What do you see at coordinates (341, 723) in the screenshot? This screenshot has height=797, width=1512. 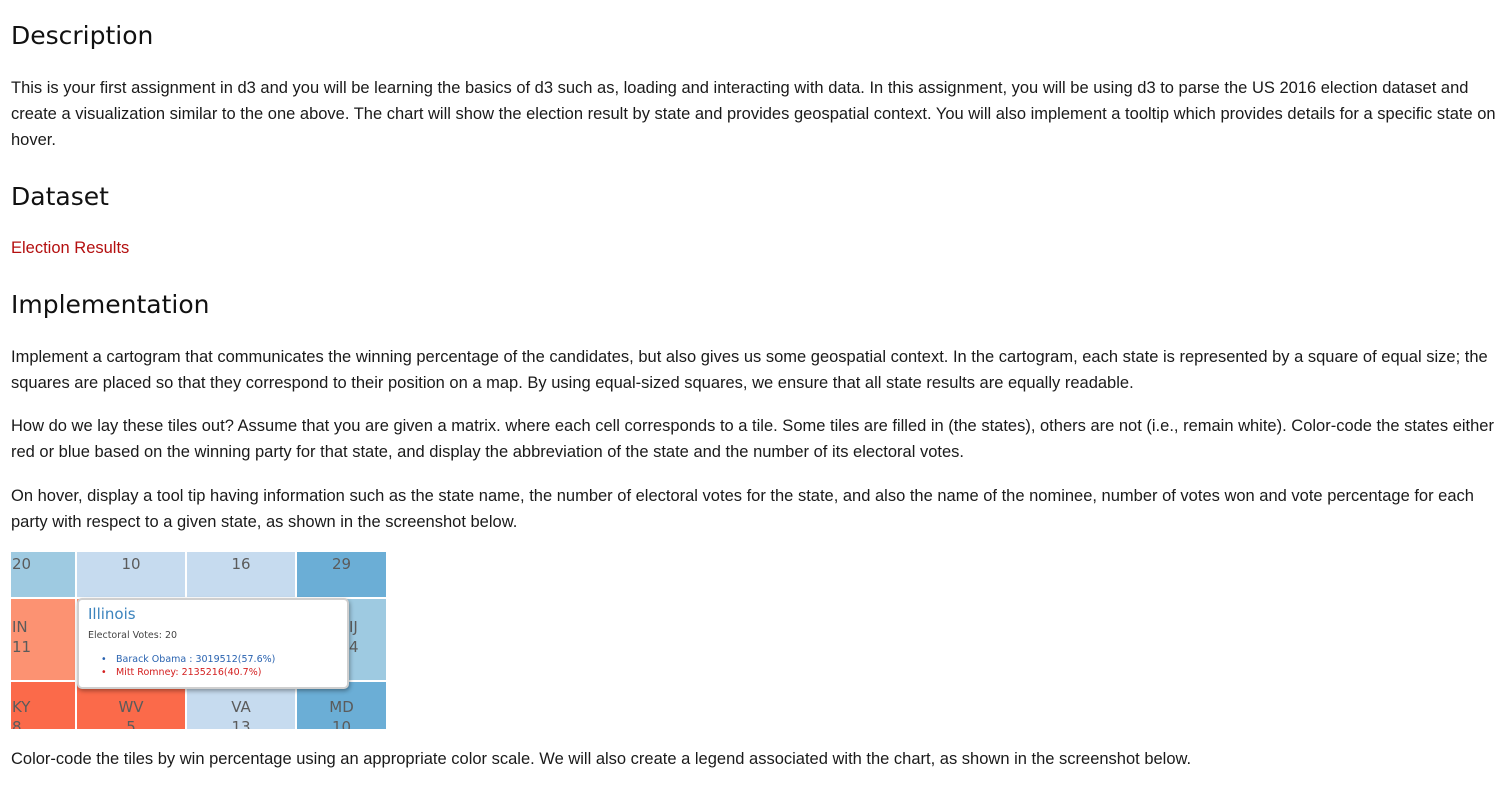 I see `tile-electoral-votes: 10` at bounding box center [341, 723].